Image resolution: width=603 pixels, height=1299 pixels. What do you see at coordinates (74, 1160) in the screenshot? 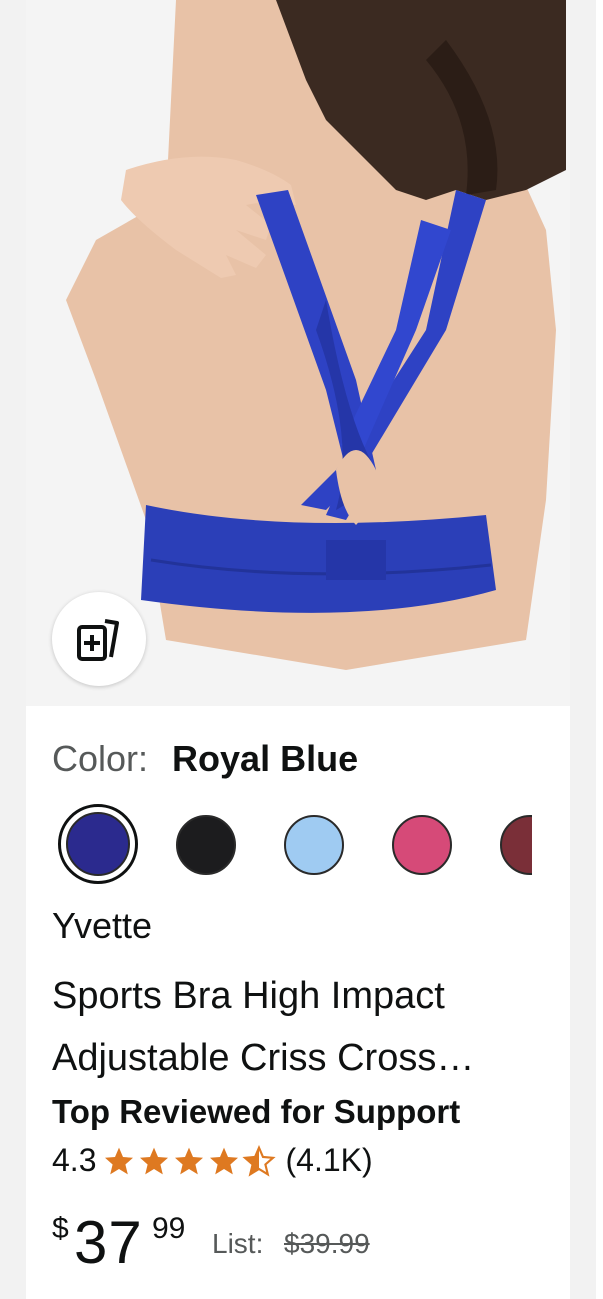
I see `rating-value: 4.3` at bounding box center [74, 1160].